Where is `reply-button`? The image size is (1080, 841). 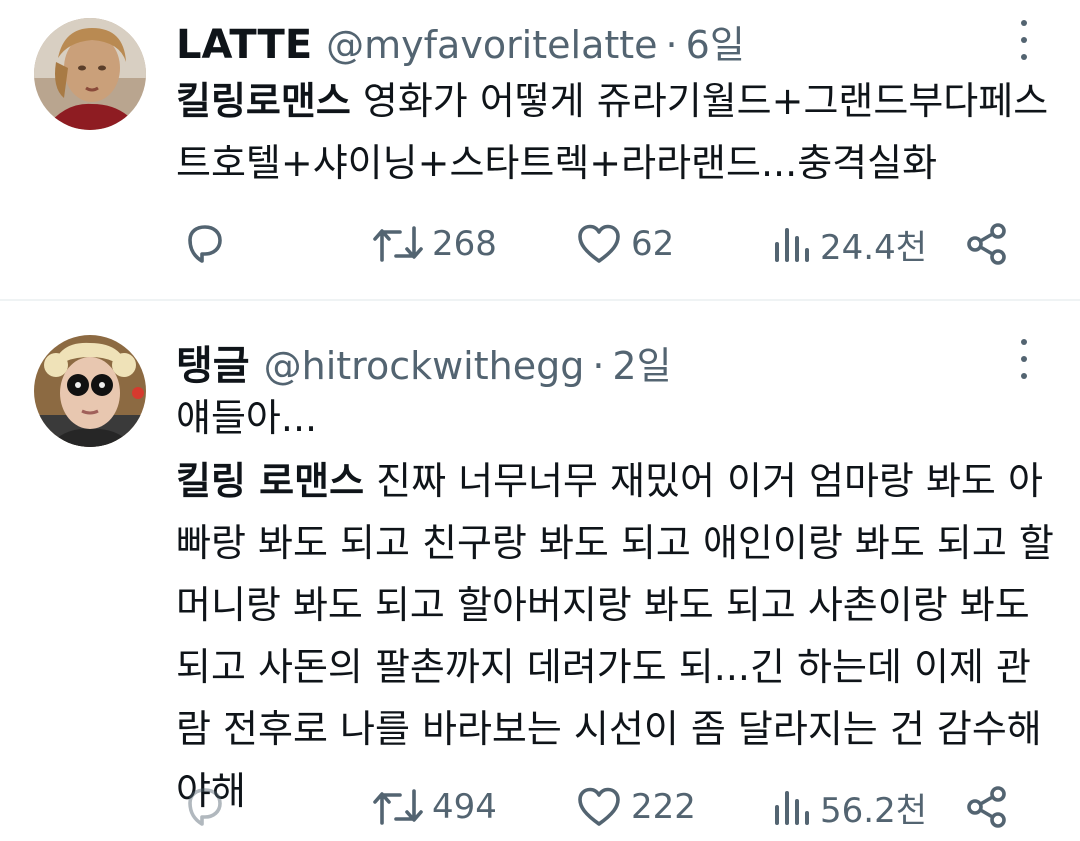 reply-button is located at coordinates (205, 807).